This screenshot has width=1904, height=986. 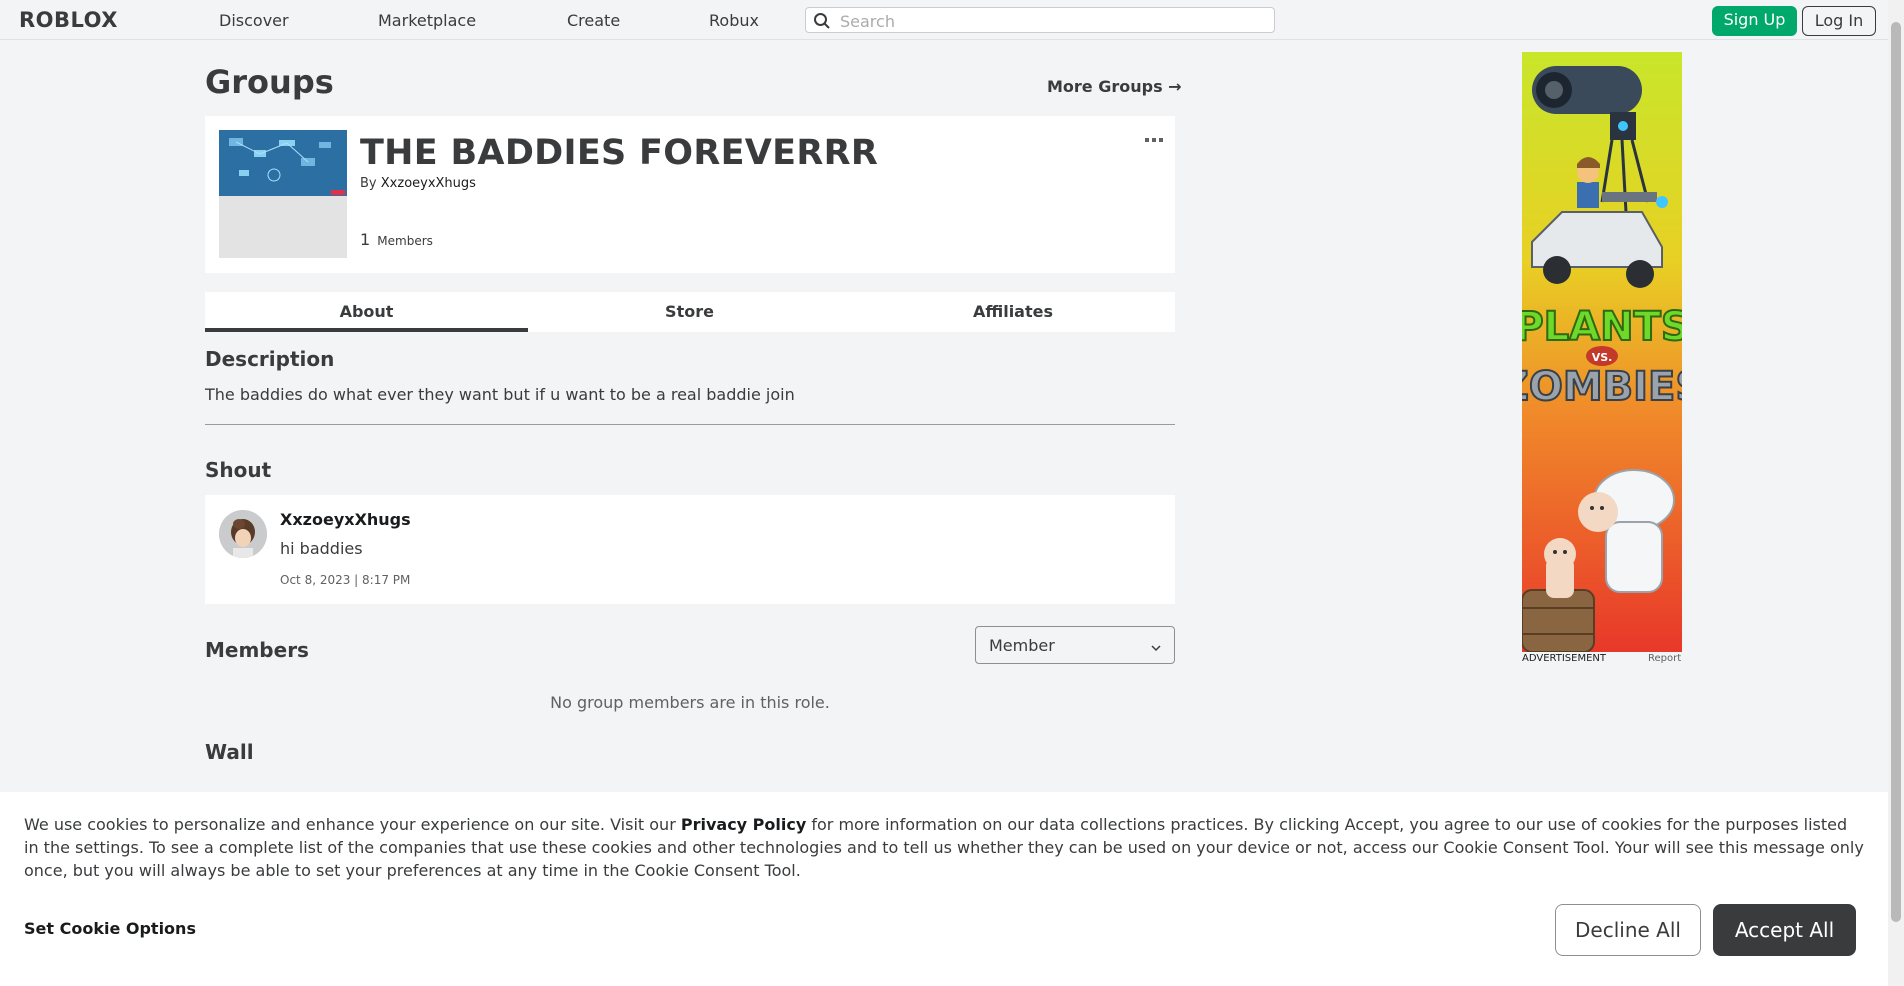 I want to click on members-heading: Members, so click(x=257, y=650).